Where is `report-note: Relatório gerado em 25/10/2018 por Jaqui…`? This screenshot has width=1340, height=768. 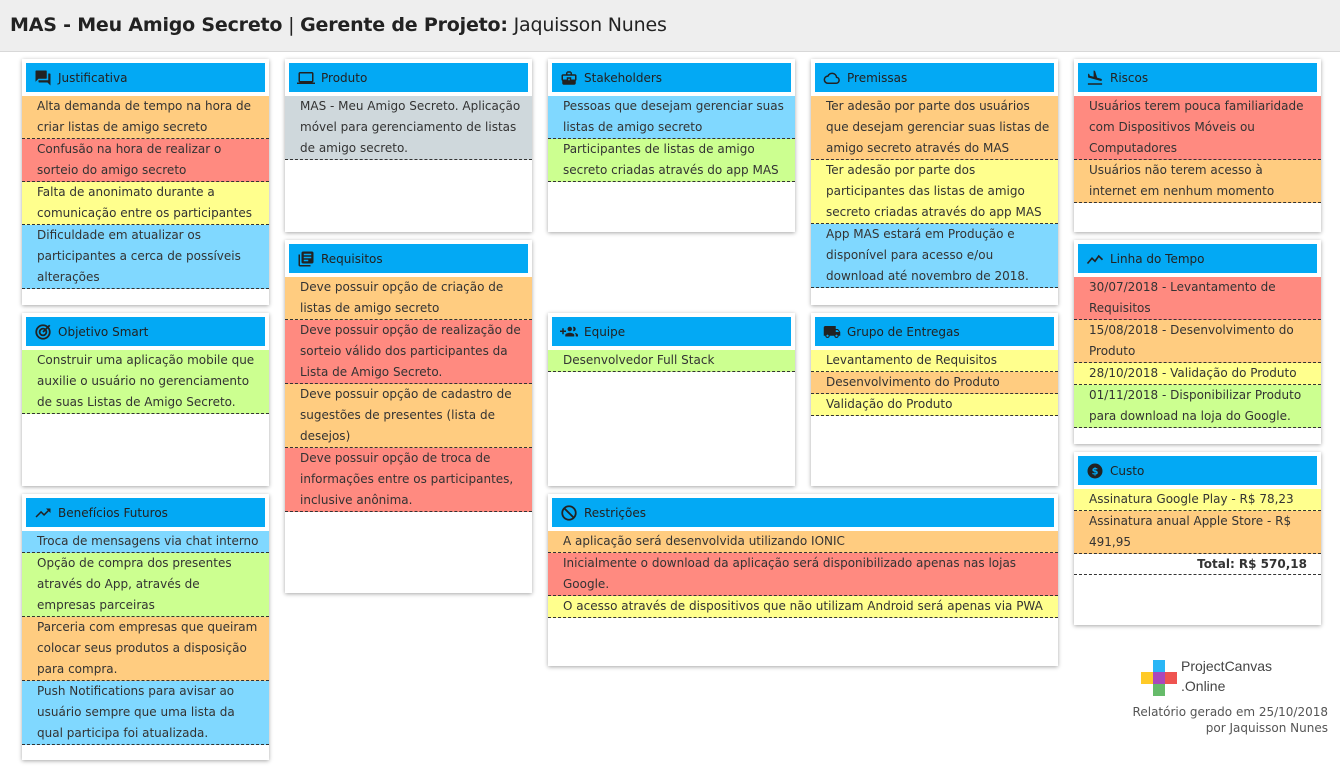
report-note: Relatório gerado em 25/10/2018 por Jaqui… is located at coordinates (1230, 720).